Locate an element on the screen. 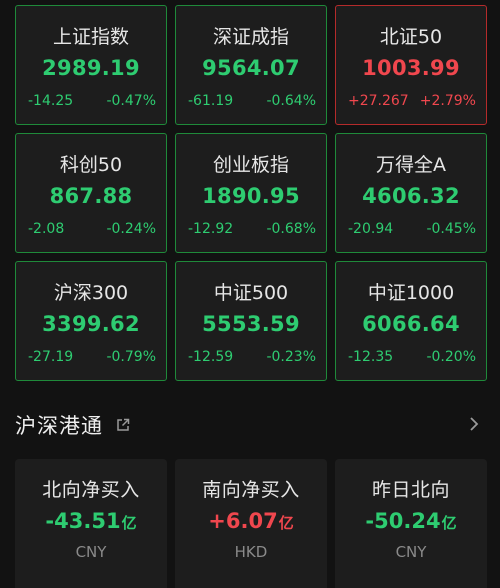  index-change-row: -61.19 -0.64% is located at coordinates (252, 101).